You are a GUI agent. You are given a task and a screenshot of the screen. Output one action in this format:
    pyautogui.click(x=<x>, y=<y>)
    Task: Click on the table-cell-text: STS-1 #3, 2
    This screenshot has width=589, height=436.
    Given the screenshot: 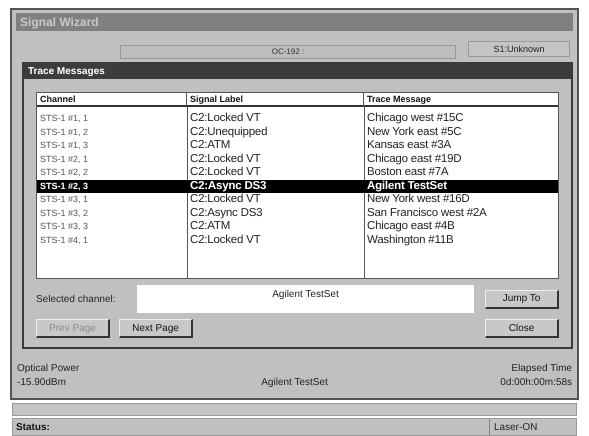 What is the action you would take?
    pyautogui.click(x=64, y=213)
    